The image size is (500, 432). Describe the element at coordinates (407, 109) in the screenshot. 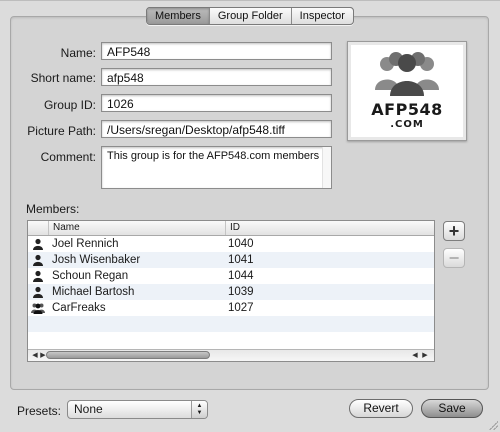

I see `logo-text: AFP548` at that location.